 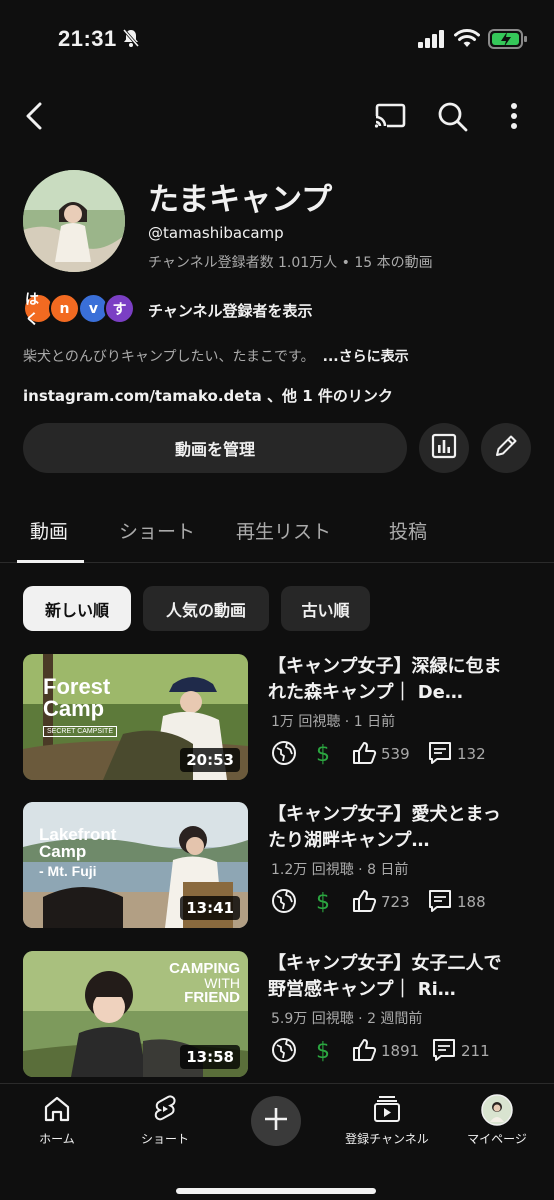 What do you see at coordinates (204, 968) in the screenshot?
I see `thumbnail-title-line: CAMPING` at bounding box center [204, 968].